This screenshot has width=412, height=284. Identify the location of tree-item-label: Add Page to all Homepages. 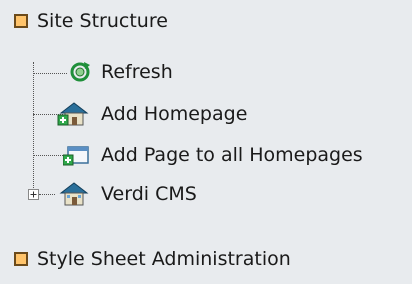
(232, 155).